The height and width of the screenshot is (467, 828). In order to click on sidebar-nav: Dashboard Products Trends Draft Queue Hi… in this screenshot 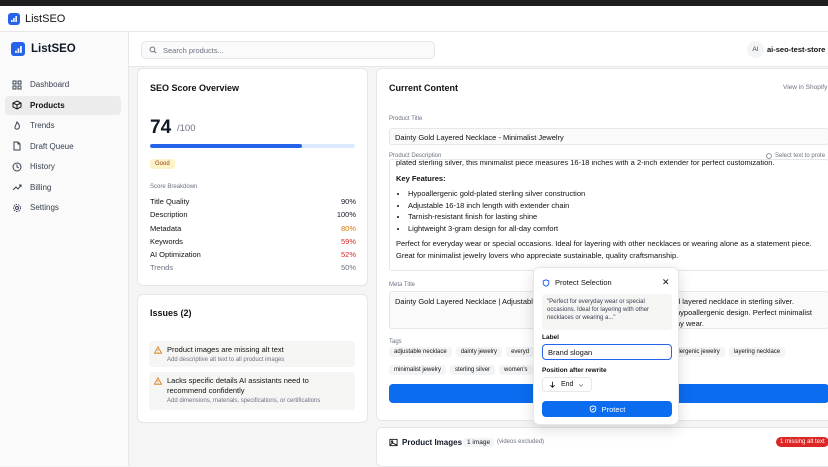, I will do `click(63, 147)`.